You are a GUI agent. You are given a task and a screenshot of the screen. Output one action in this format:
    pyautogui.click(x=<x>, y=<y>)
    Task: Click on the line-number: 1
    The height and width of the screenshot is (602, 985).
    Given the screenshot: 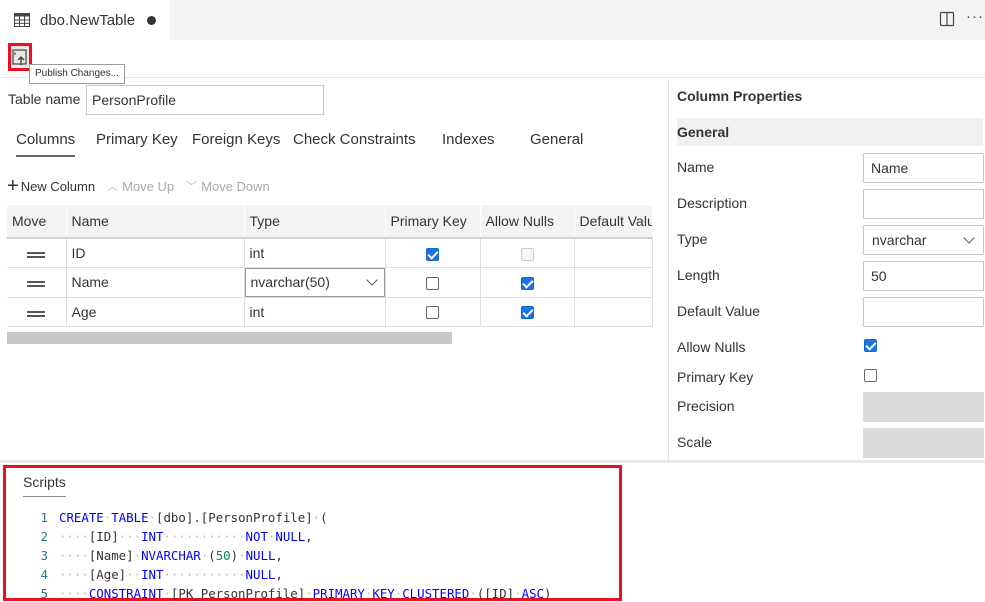 What is the action you would take?
    pyautogui.click(x=44, y=517)
    